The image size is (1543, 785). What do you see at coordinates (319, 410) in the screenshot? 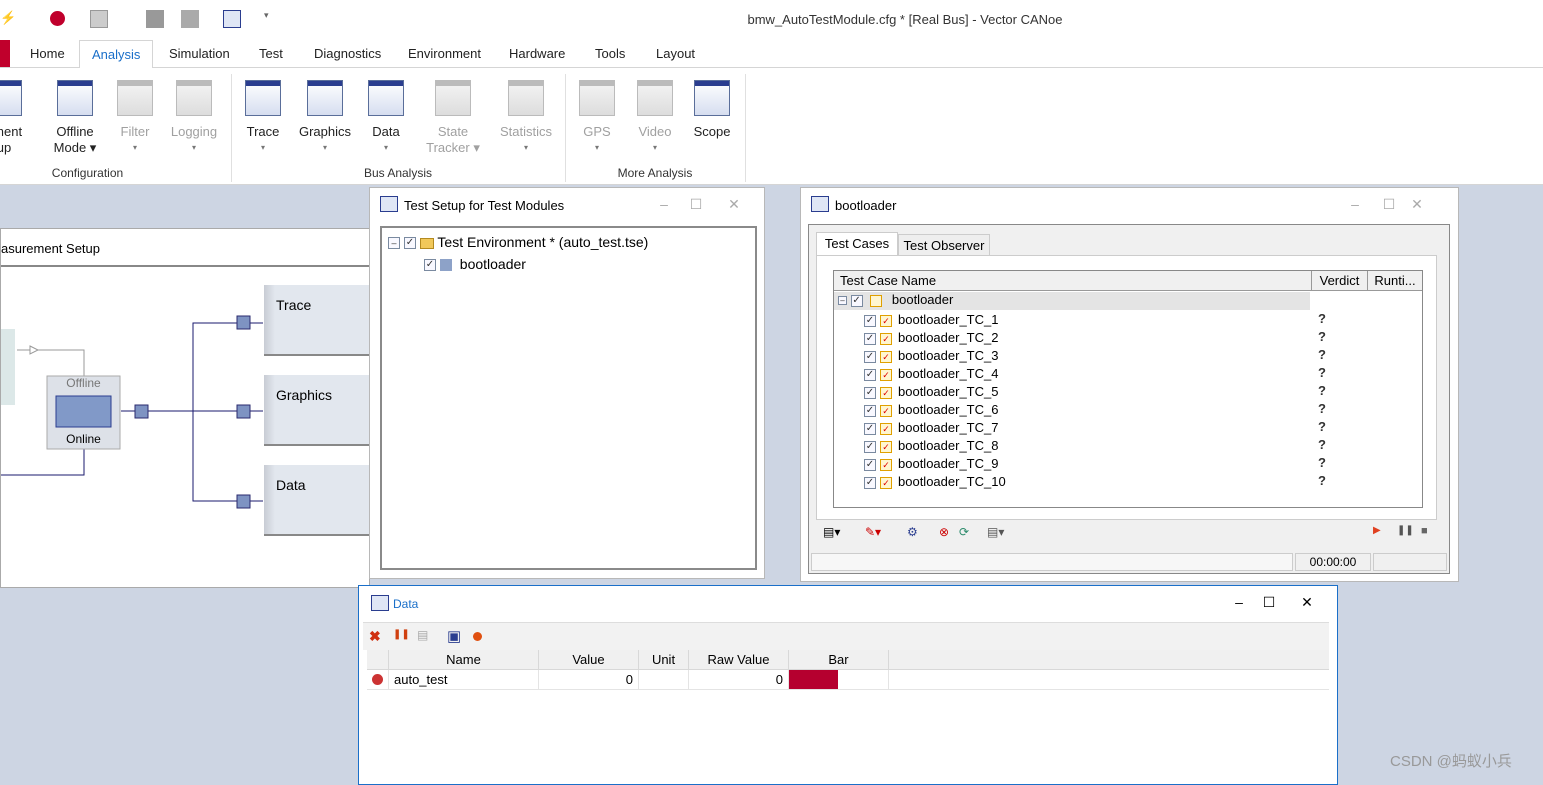
I see `graphics-block: Graphics` at bounding box center [319, 410].